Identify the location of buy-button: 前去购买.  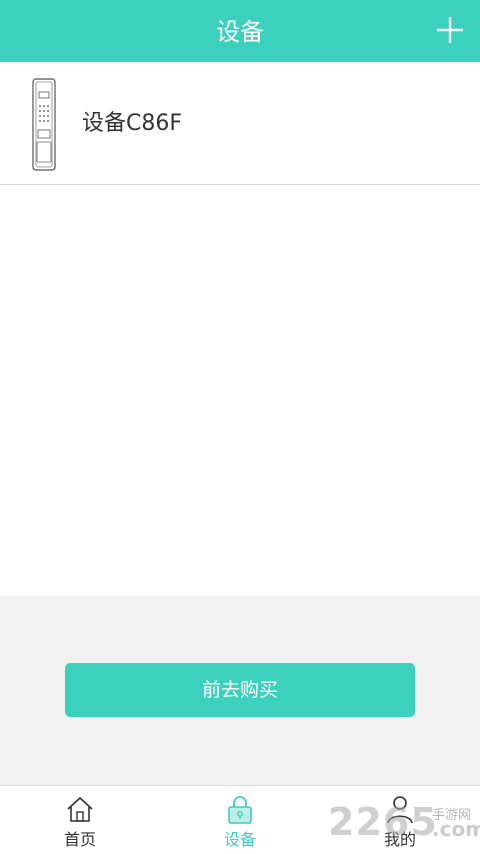
(240, 690).